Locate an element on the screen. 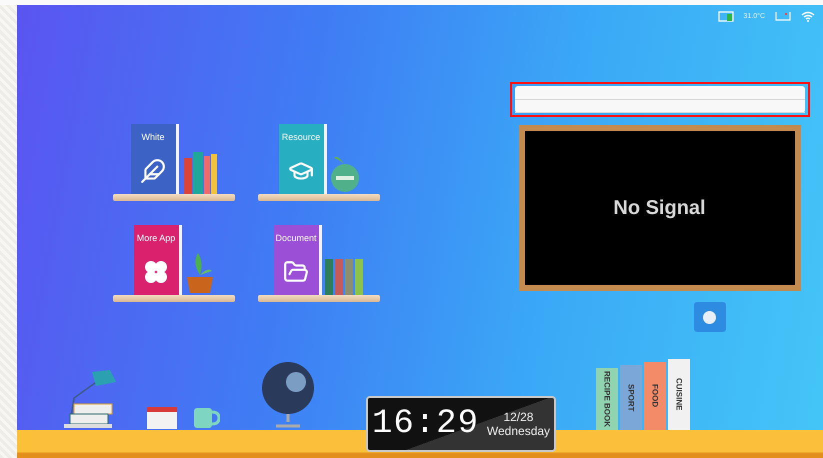 The width and height of the screenshot is (823, 458). no-signal-text: No Signal is located at coordinates (659, 208).